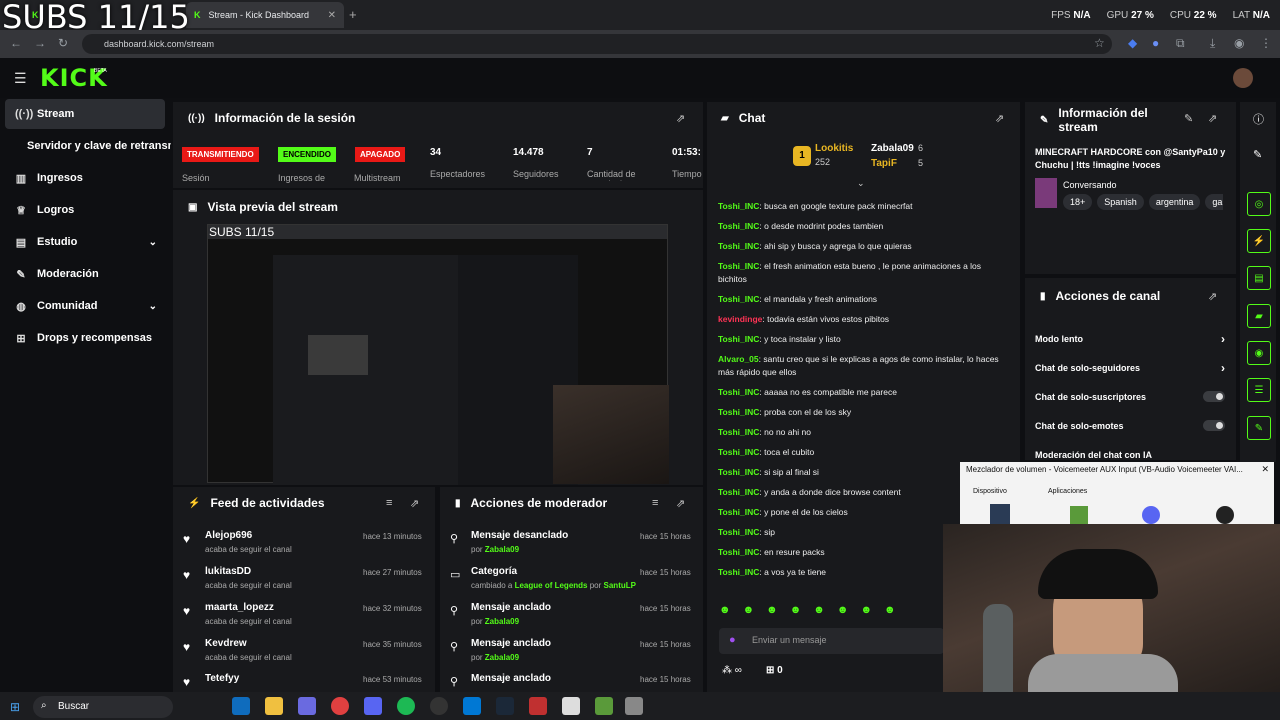  I want to click on sidebar-item-ingresos: ▥ Ingresos, so click(85, 178).